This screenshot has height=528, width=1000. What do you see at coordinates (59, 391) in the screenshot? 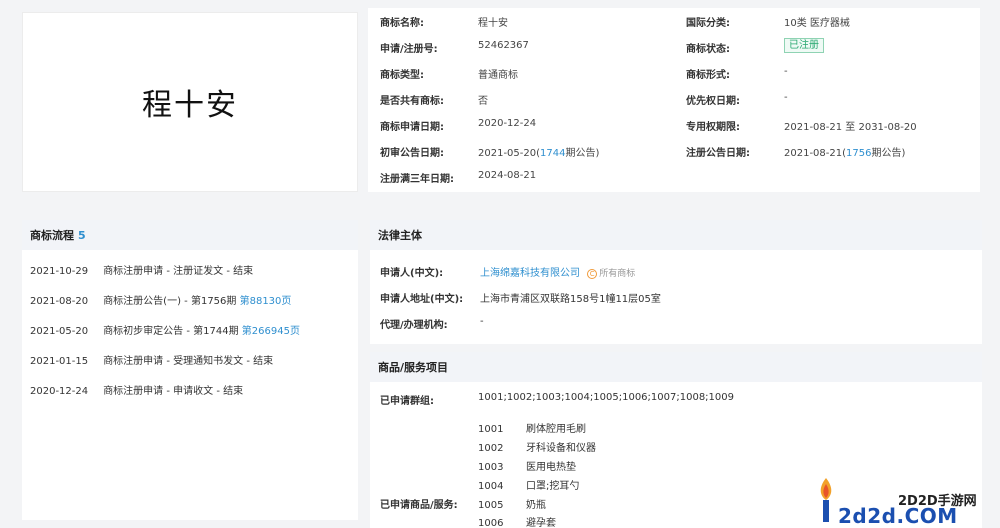
I see `flow-date: 2020-12-24` at bounding box center [59, 391].